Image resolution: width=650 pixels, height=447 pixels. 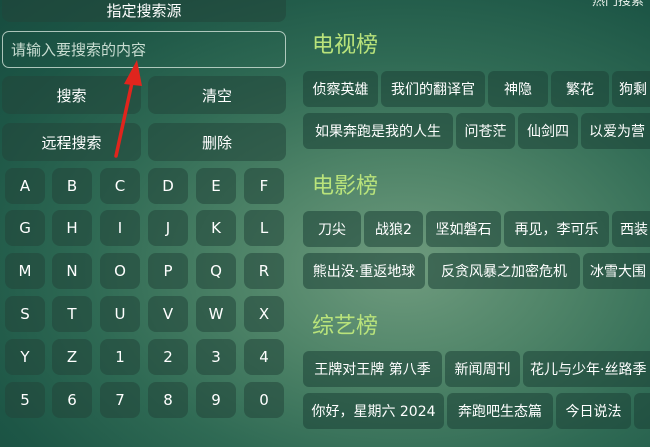 What do you see at coordinates (168, 357) in the screenshot?
I see `key-2: 2` at bounding box center [168, 357].